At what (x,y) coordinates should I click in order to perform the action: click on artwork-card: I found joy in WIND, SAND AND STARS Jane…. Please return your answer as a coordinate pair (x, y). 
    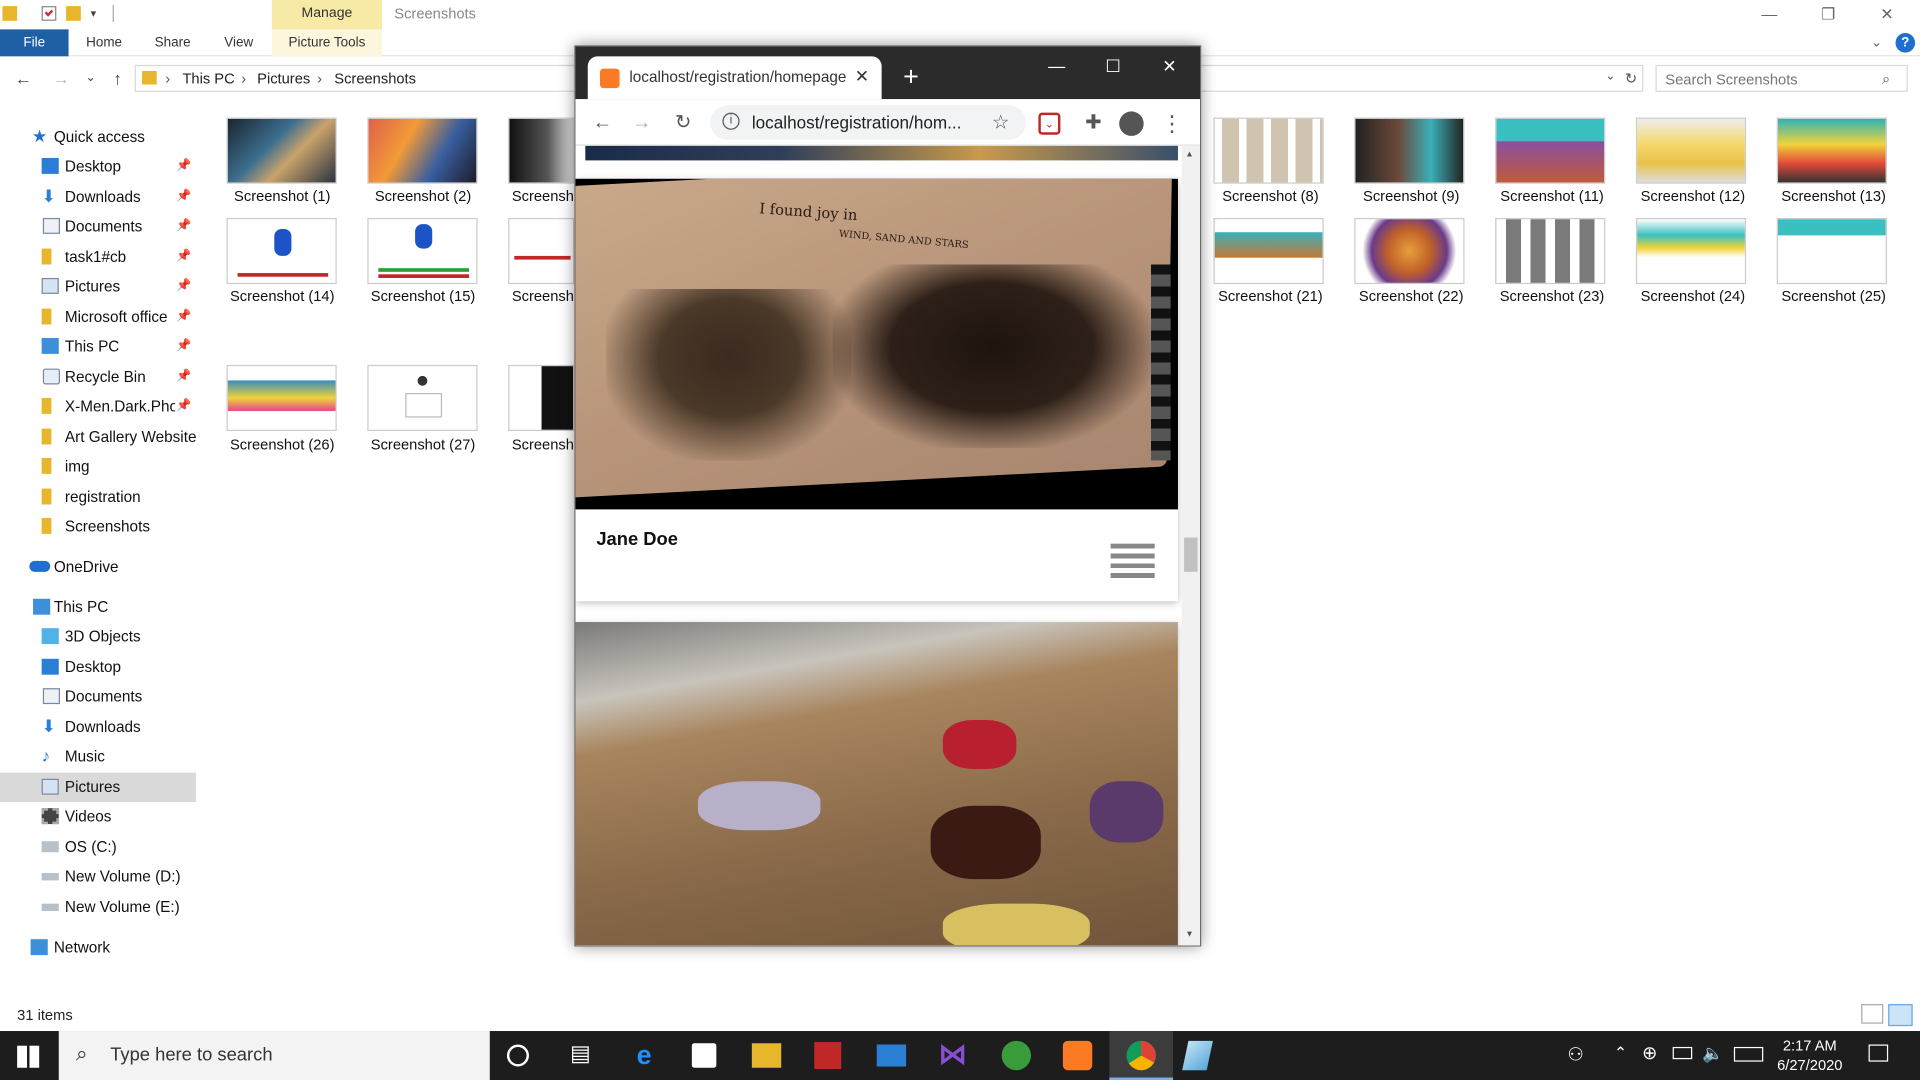
    Looking at the image, I should click on (876, 390).